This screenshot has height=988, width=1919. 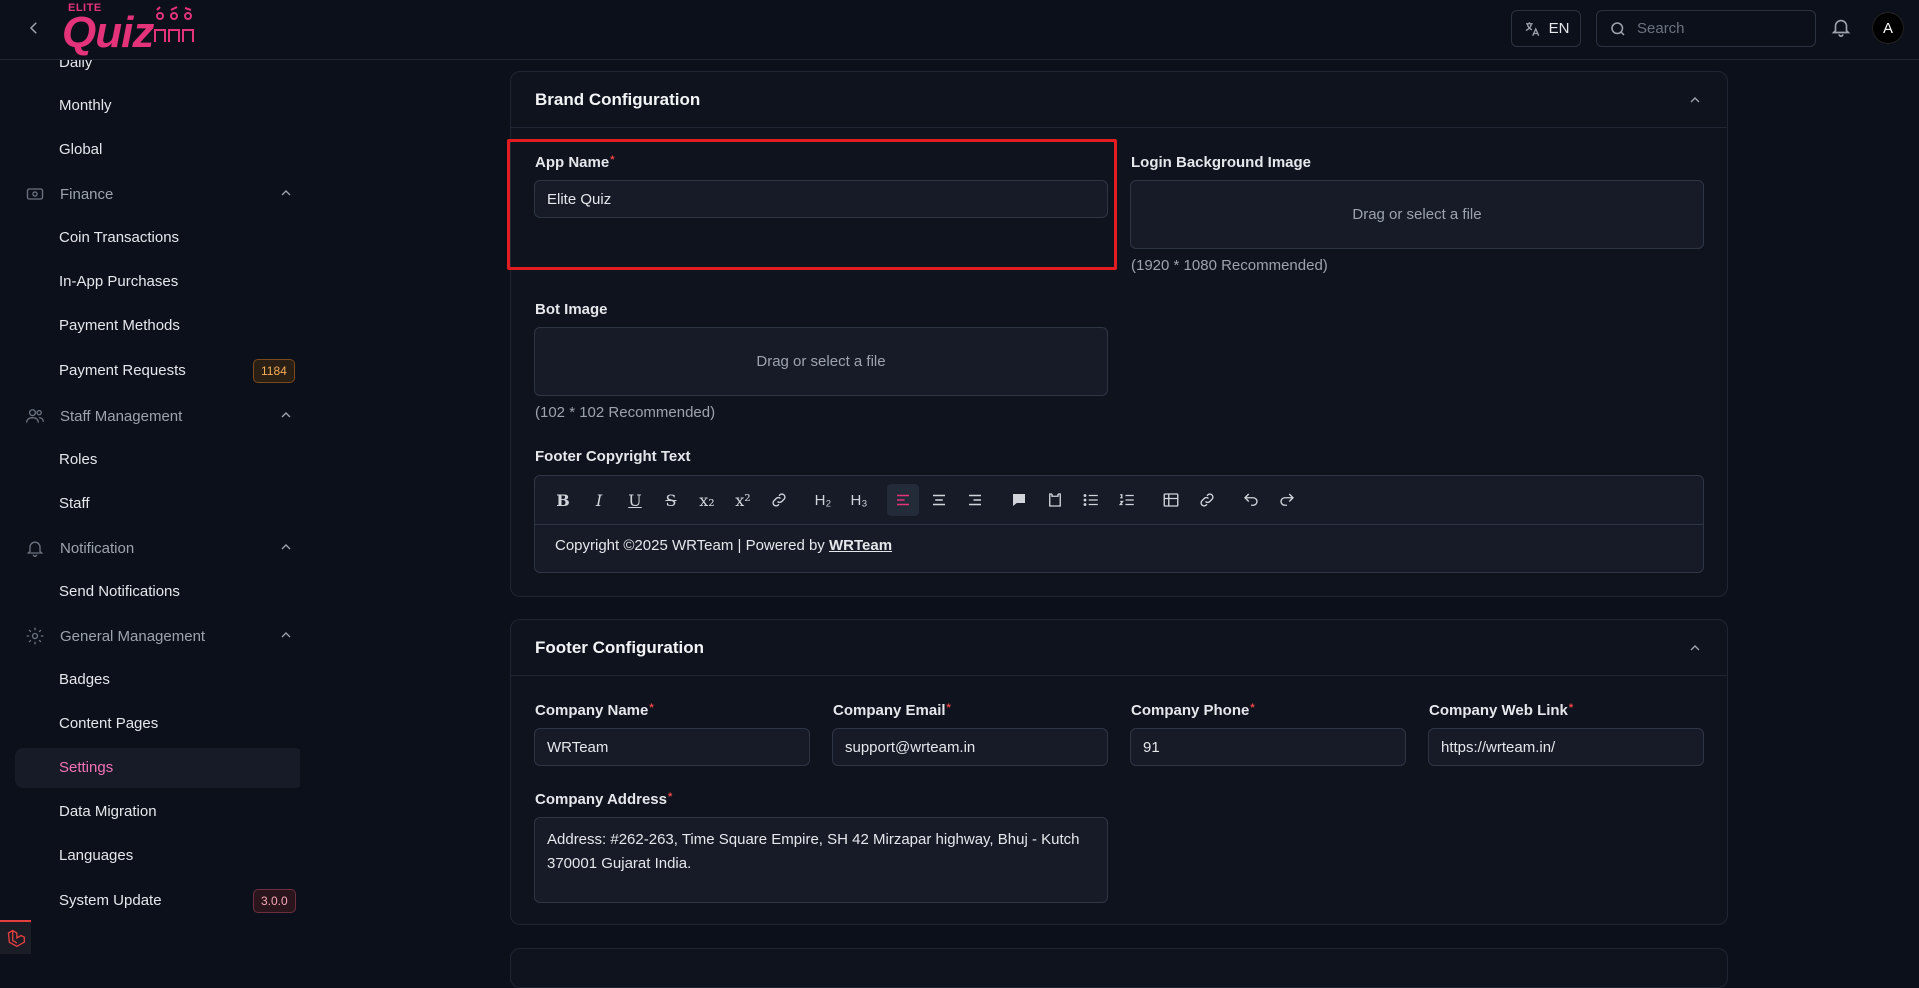 What do you see at coordinates (87, 194) in the screenshot?
I see `sidebar-group-label: Finance` at bounding box center [87, 194].